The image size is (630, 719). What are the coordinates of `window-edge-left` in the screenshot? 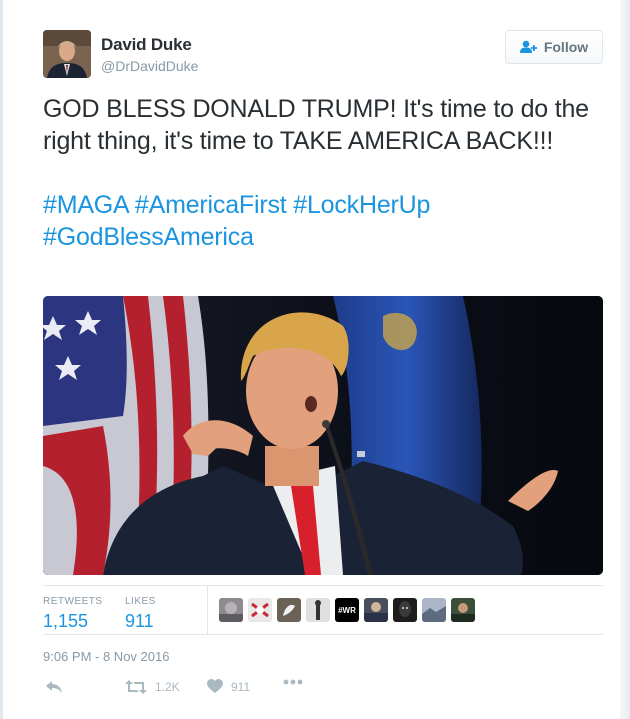 It's located at (1, 359).